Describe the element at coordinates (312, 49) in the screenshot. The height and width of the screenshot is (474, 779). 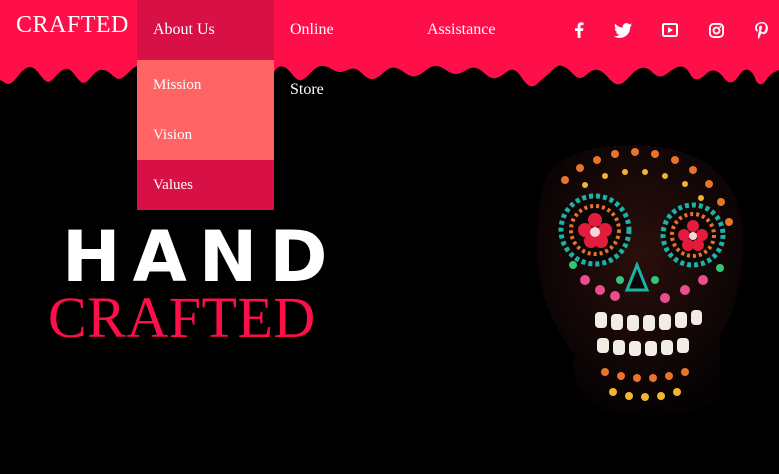
I see `nav-item-online-store: Online Store` at that location.